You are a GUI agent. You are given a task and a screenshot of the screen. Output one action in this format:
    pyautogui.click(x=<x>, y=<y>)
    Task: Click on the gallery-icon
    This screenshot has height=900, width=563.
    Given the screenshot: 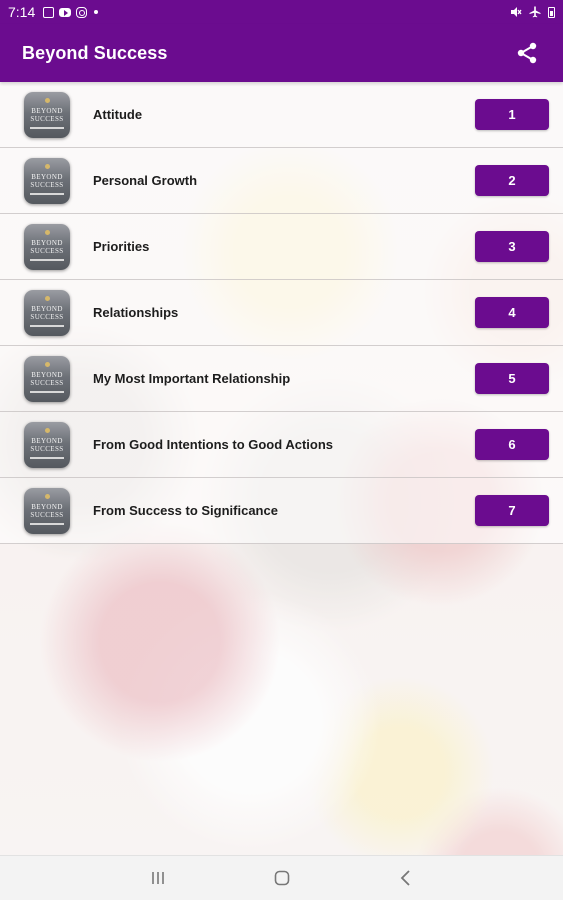 What is the action you would take?
    pyautogui.click(x=49, y=12)
    